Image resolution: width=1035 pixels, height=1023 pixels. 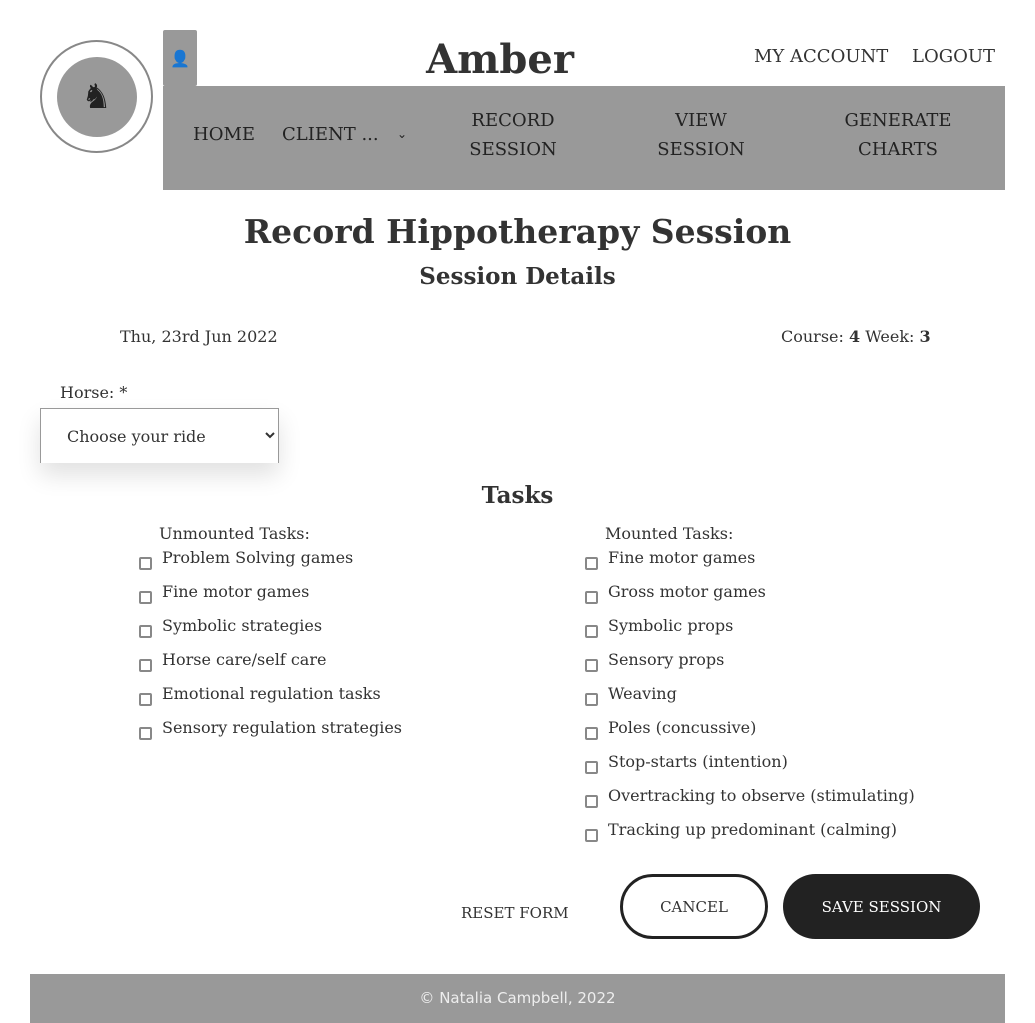 What do you see at coordinates (701, 135) in the screenshot?
I see `nav-view-session: VIEW SESSION` at bounding box center [701, 135].